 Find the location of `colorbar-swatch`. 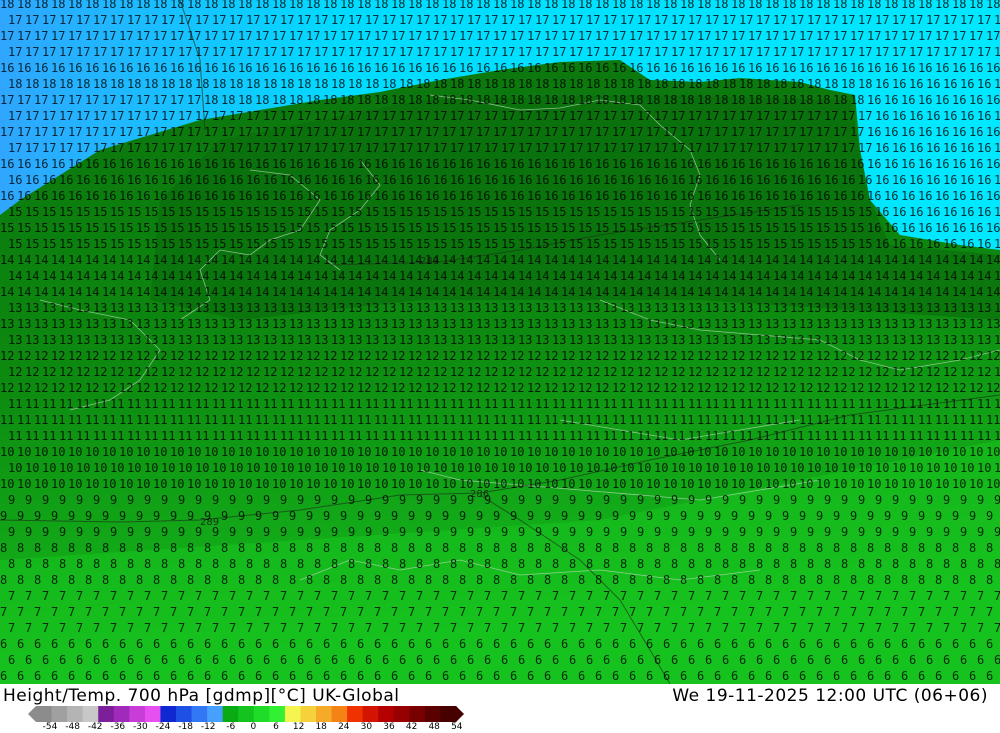

colorbar-swatch is located at coordinates (246, 714).